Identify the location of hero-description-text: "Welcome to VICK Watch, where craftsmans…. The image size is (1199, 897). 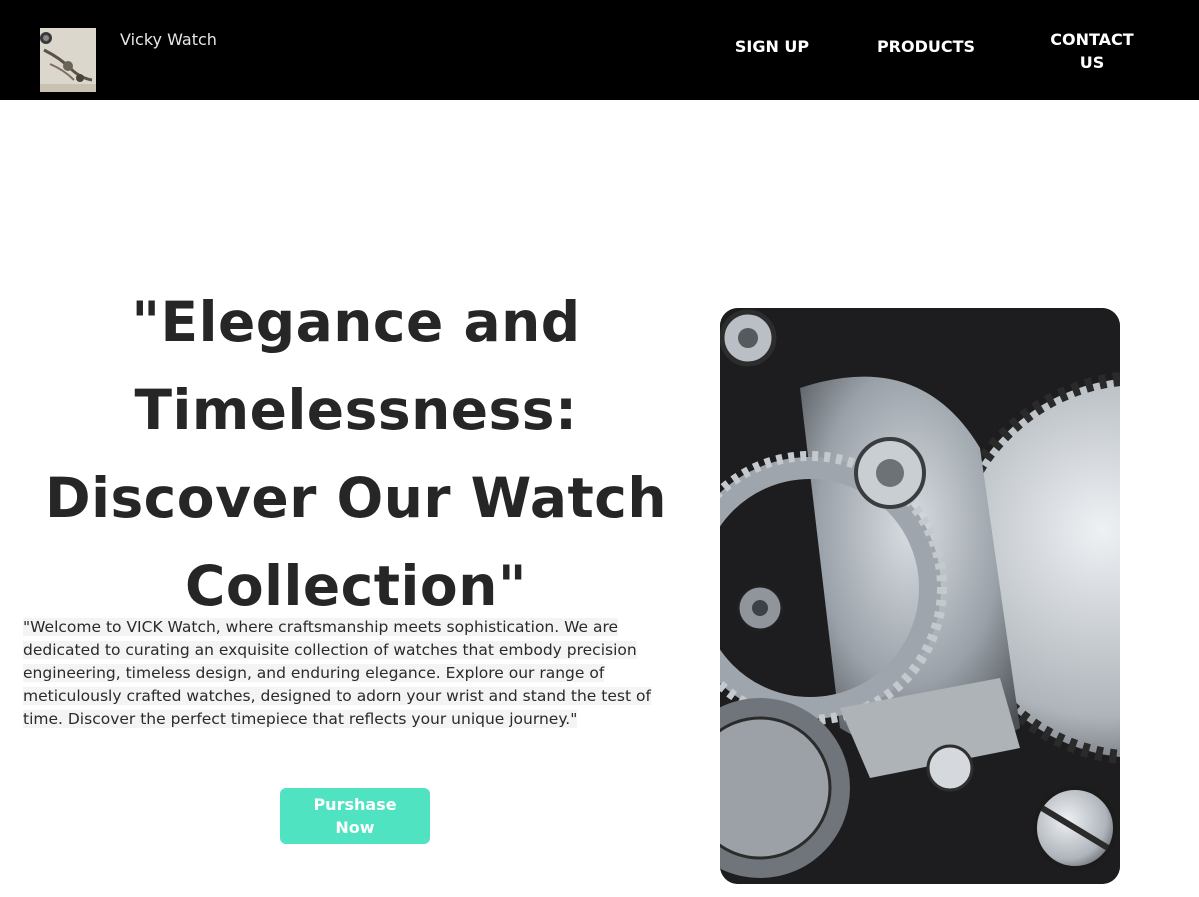
(337, 673).